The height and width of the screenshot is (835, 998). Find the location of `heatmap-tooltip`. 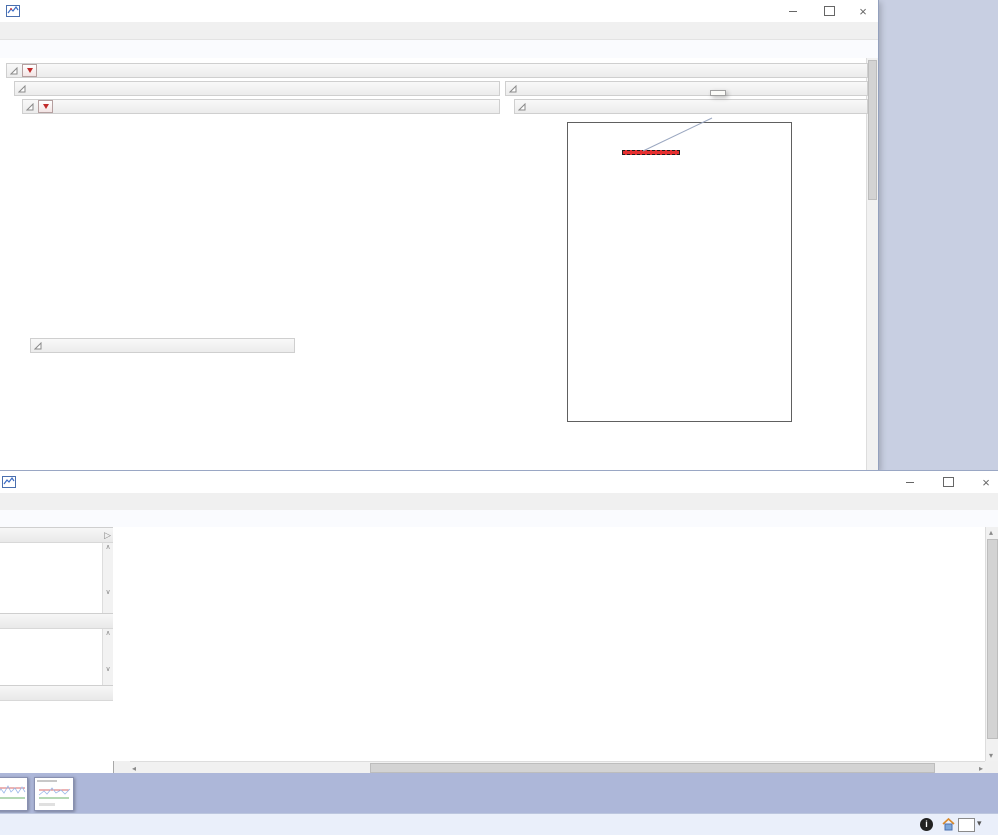

heatmap-tooltip is located at coordinates (718, 93).